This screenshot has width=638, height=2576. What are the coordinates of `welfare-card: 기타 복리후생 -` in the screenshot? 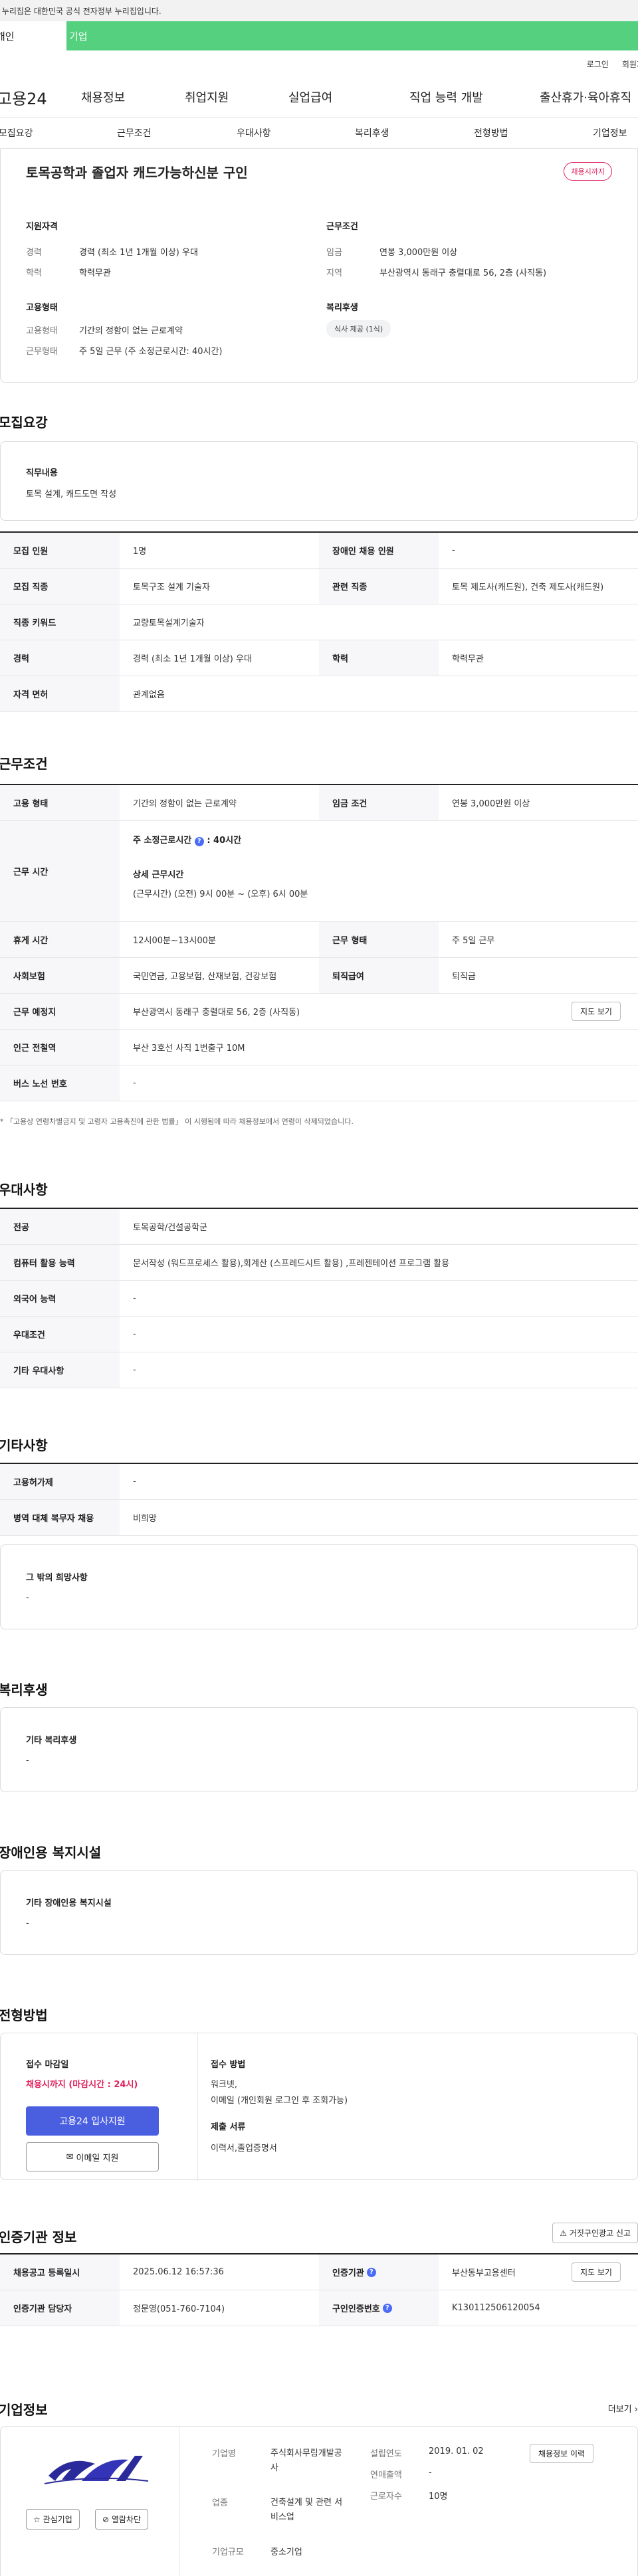 It's located at (319, 1749).